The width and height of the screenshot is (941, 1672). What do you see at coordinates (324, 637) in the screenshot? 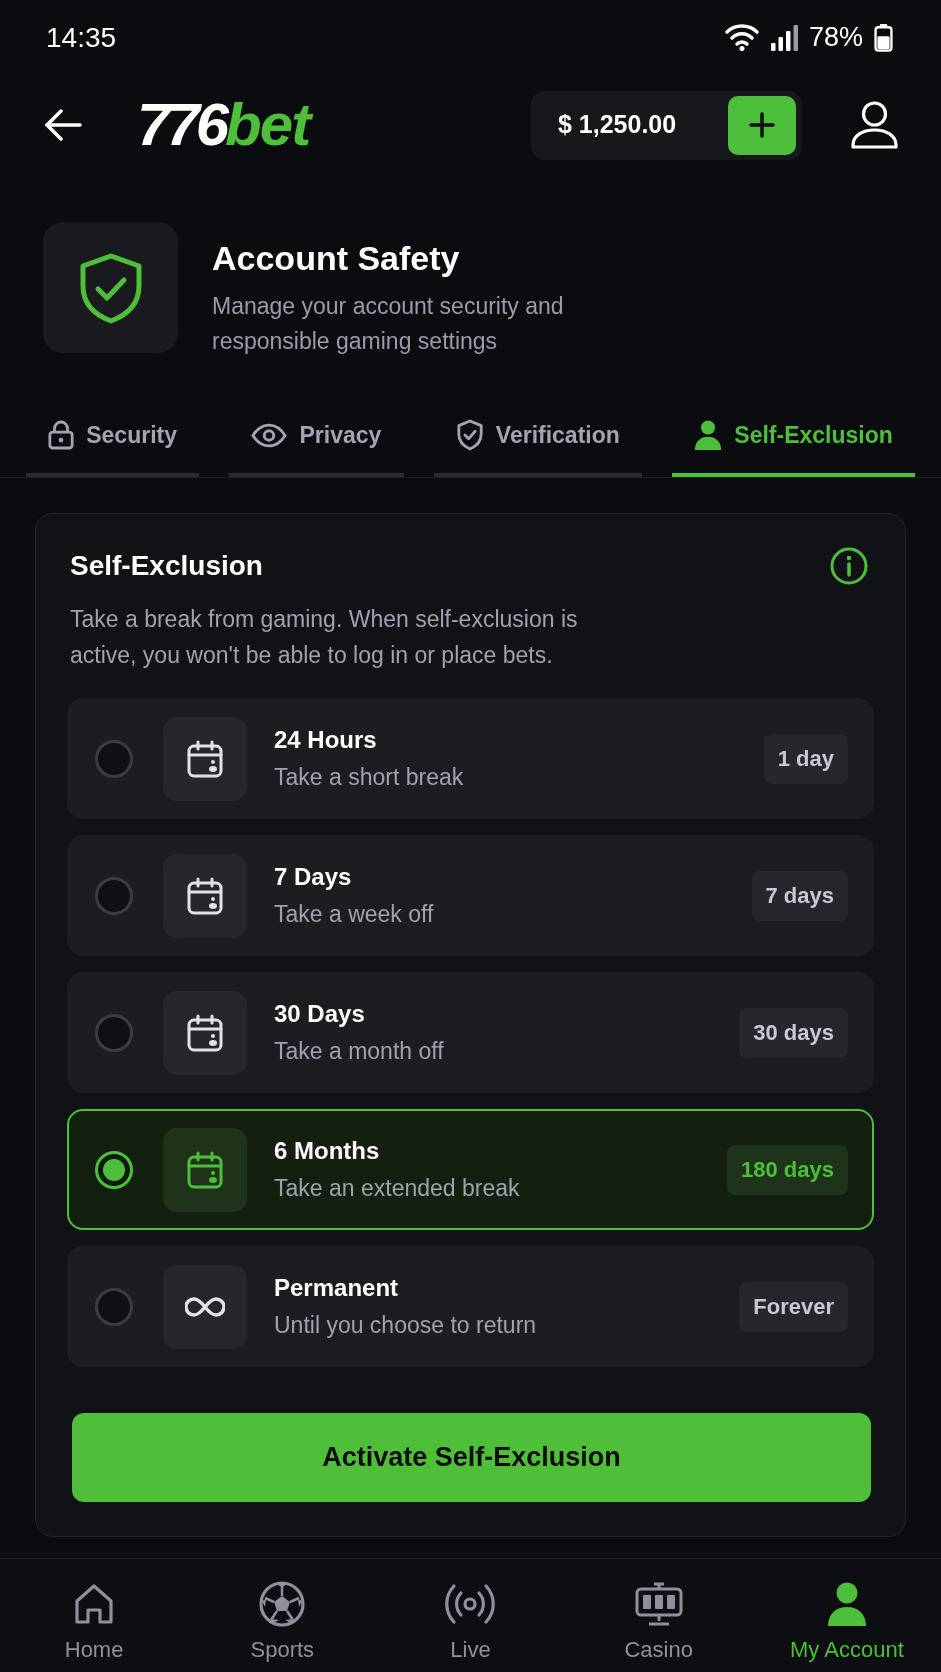
I see `card-description: Take a break from gaming. When self-exclusion is active, you won't be able to log in or place bets.` at bounding box center [324, 637].